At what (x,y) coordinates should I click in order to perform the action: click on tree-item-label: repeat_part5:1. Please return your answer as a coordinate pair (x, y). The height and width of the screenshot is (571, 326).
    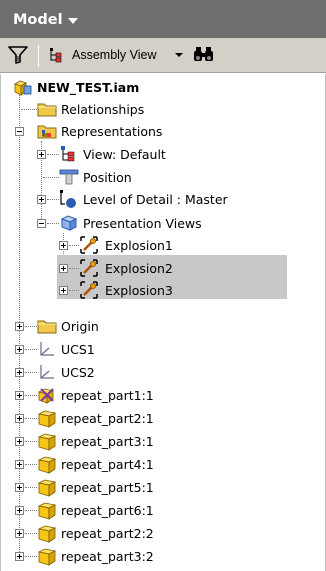
    Looking at the image, I should click on (107, 487).